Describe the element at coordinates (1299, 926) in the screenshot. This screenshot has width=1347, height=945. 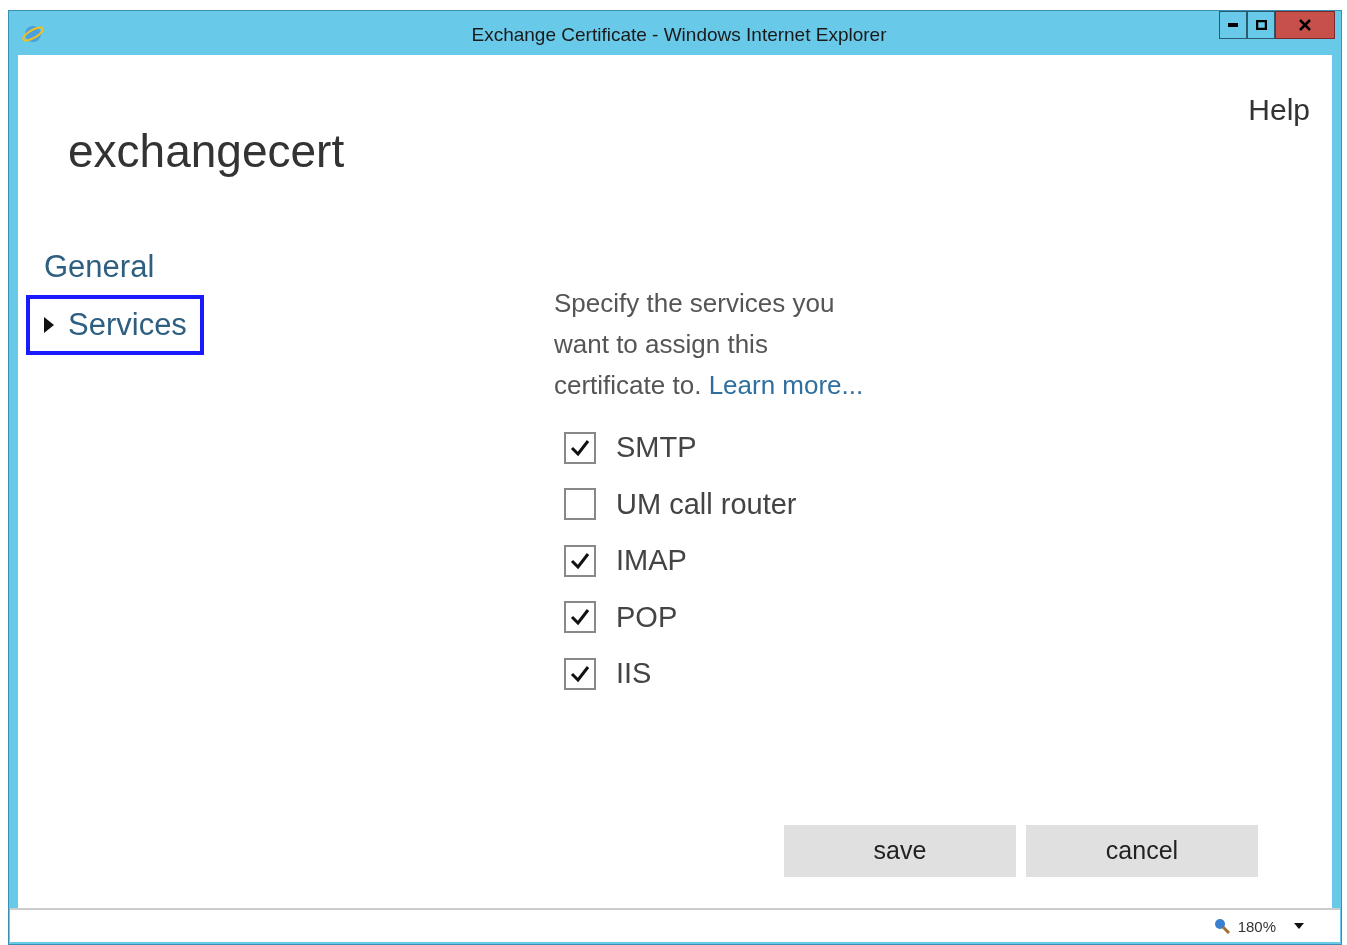
I see `dropdown-icon` at that location.